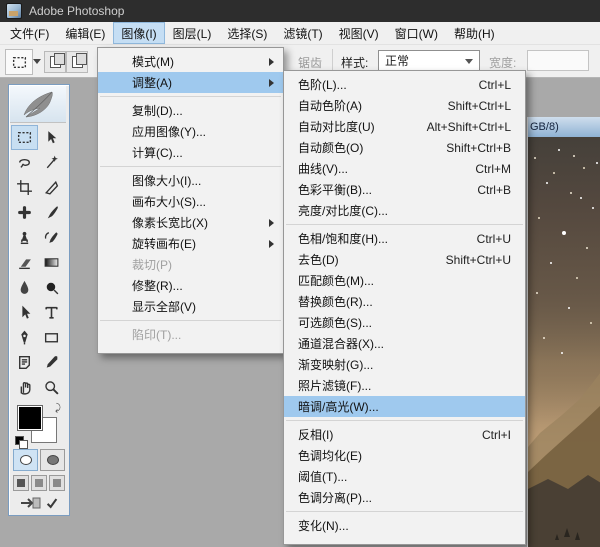 The image size is (600, 547). I want to click on feather-logo-icon, so click(38, 104).